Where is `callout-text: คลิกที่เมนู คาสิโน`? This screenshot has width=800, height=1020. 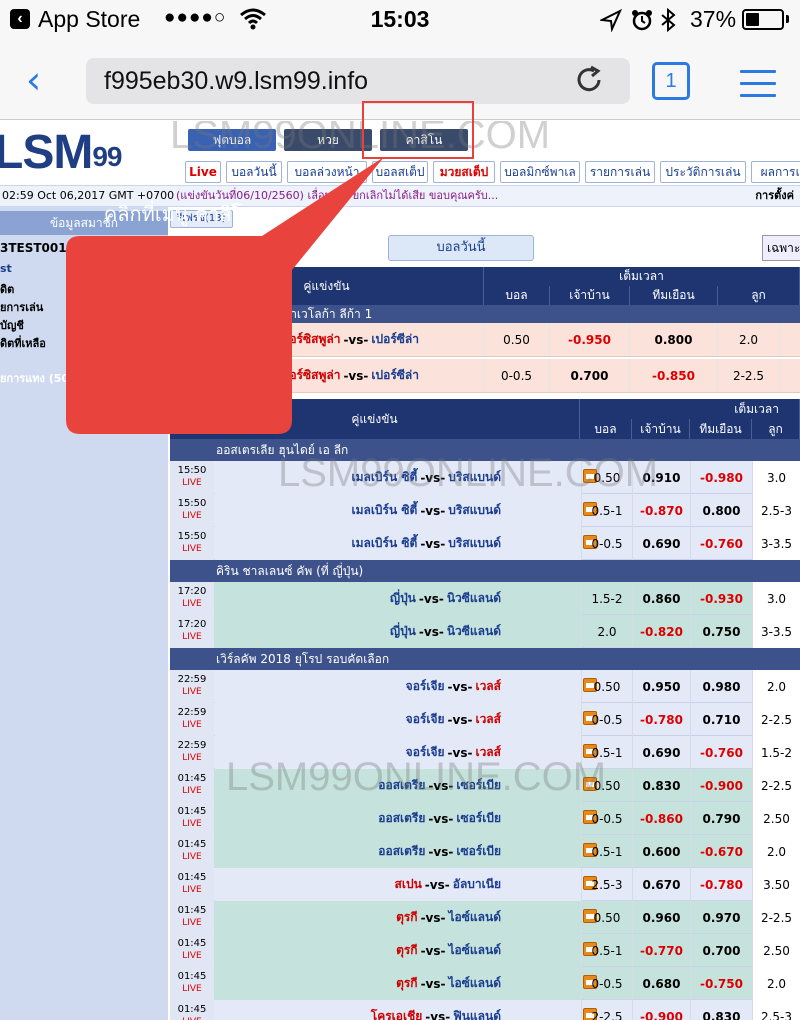 callout-text: คลิกที่เมนู คาสิโน is located at coordinates (180, 214).